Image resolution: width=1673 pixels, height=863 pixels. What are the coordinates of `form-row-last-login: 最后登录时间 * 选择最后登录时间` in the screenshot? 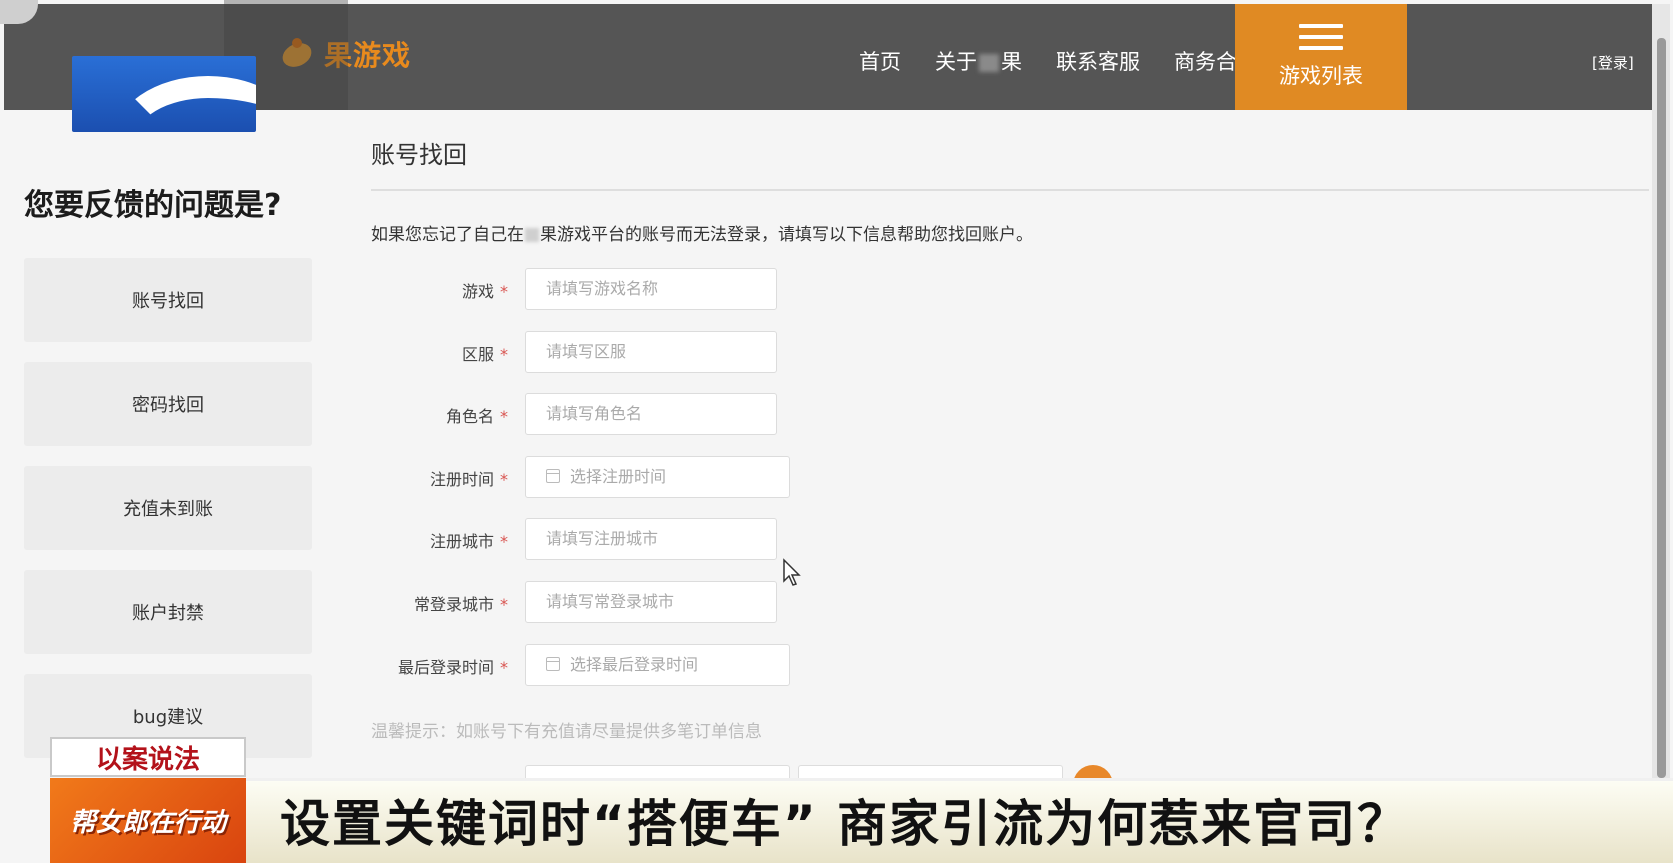 It's located at (590, 665).